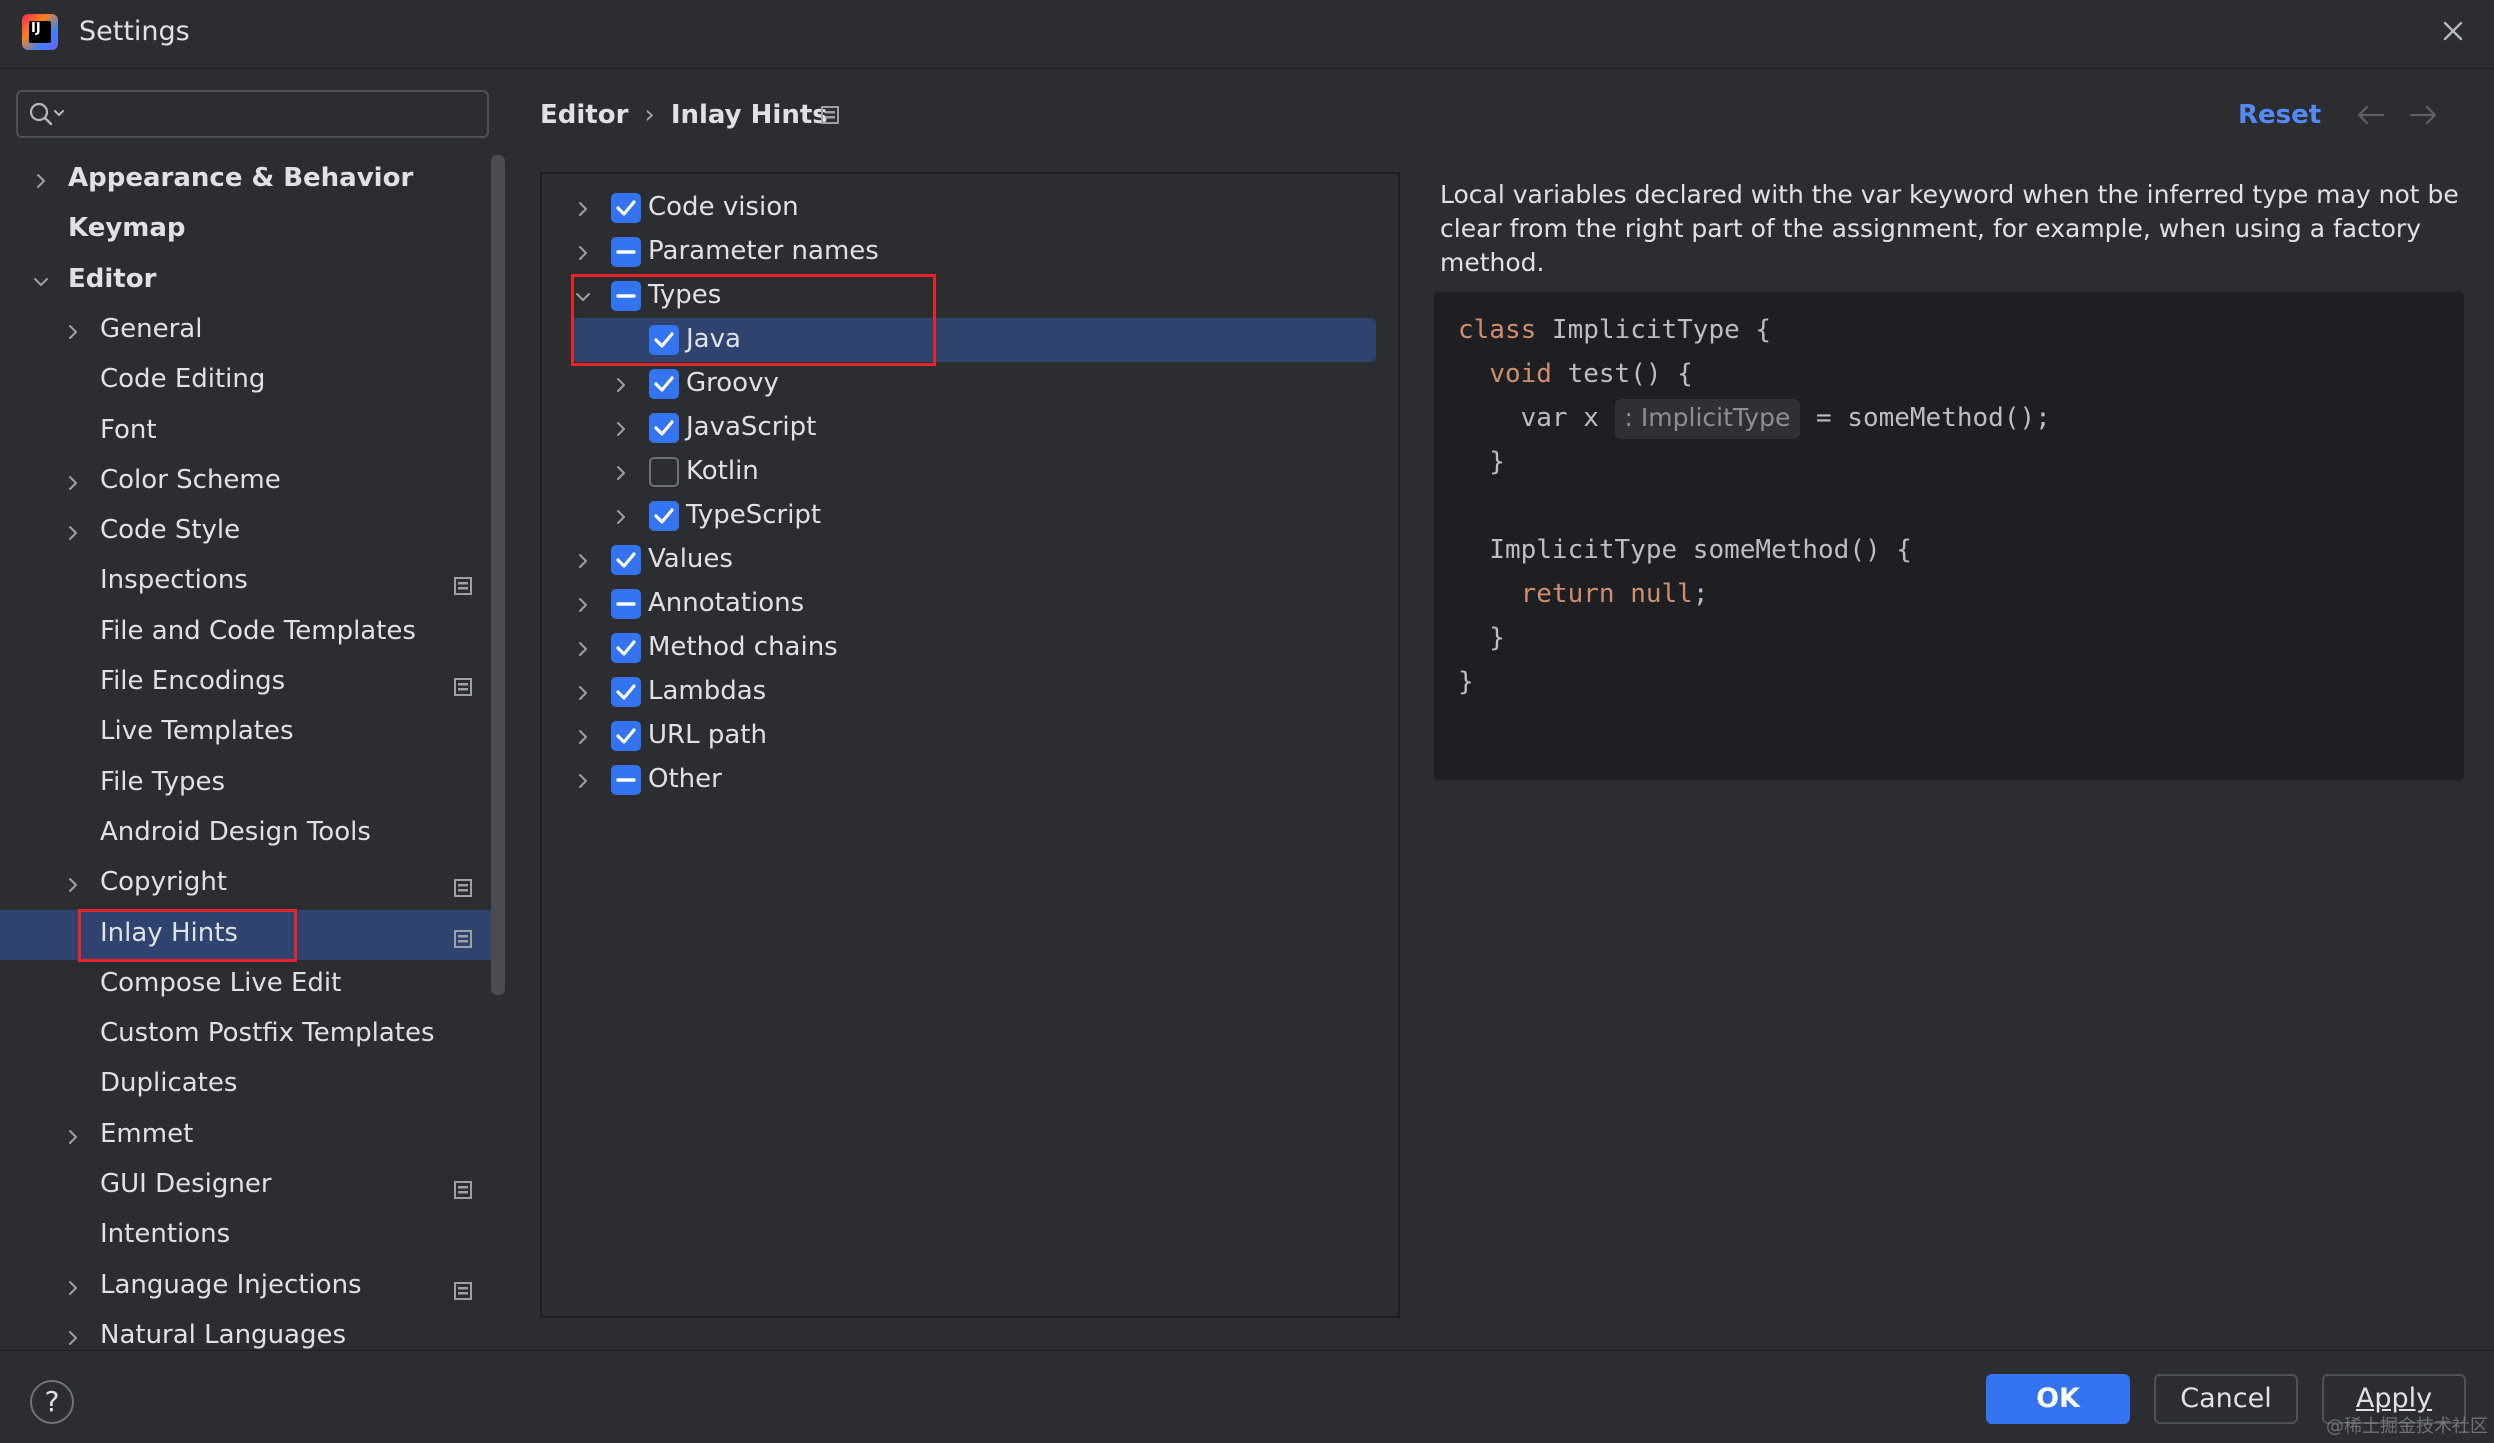  I want to click on hint-item-kotlin: Kotlin, so click(957, 472).